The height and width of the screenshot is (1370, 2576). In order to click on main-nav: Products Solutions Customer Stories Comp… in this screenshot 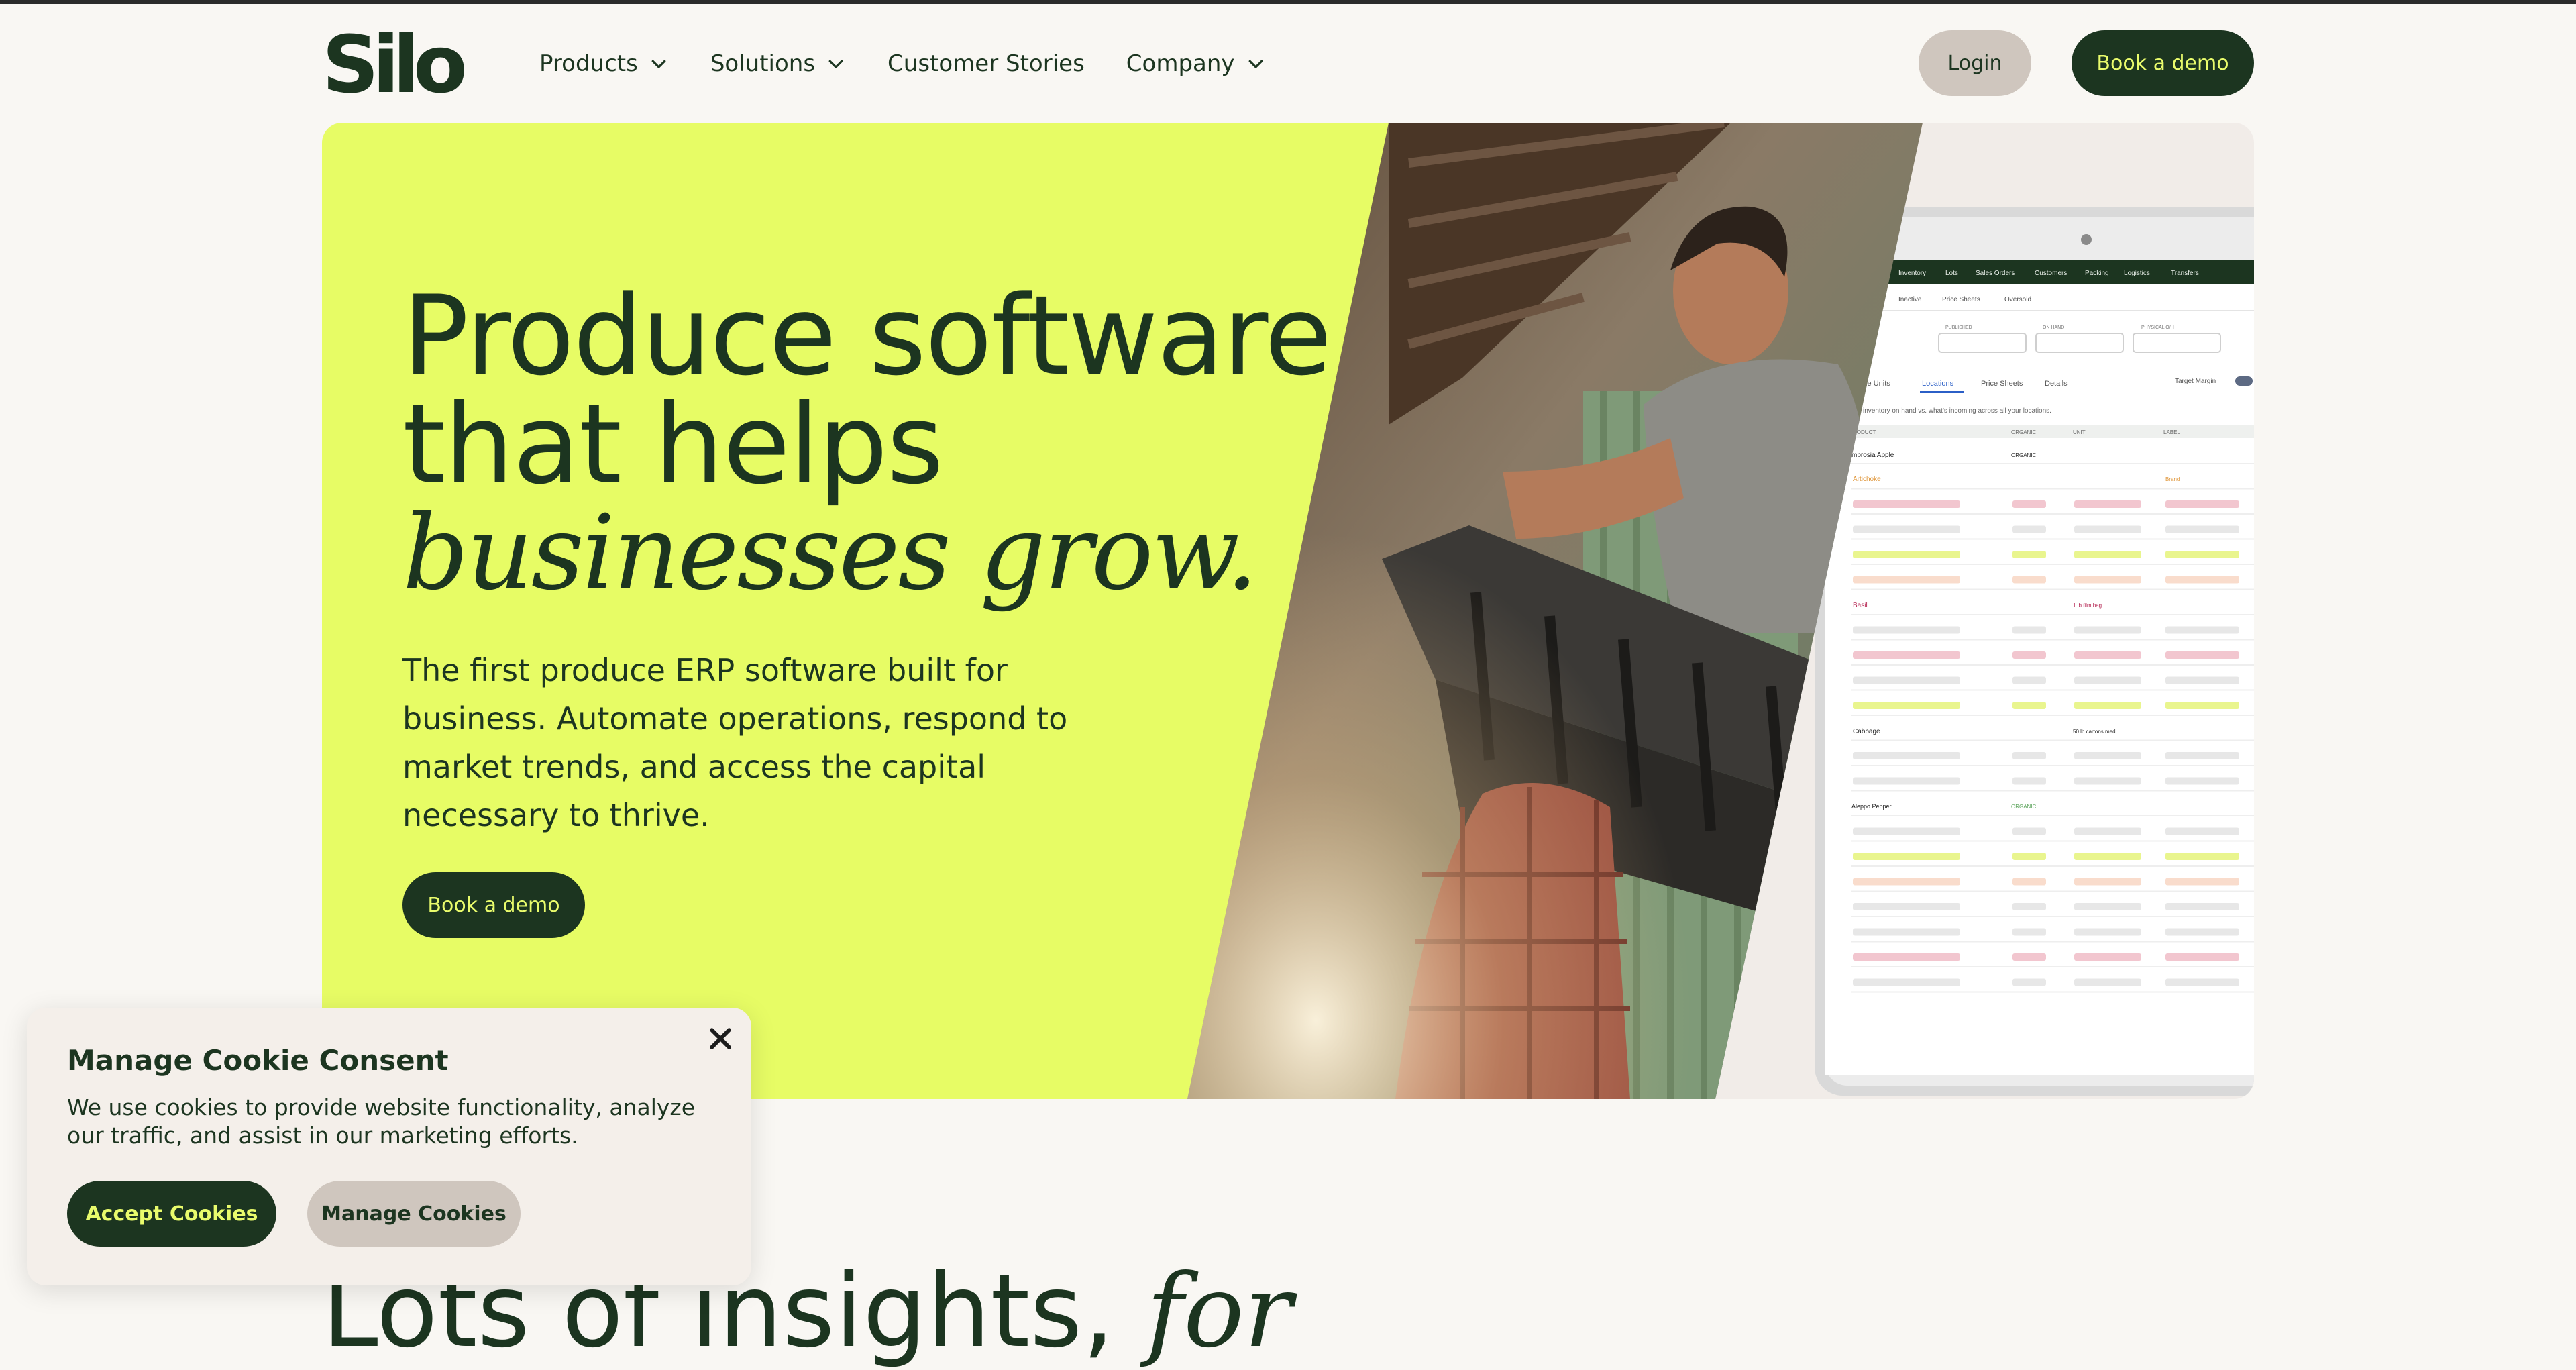, I will do `click(923, 64)`.